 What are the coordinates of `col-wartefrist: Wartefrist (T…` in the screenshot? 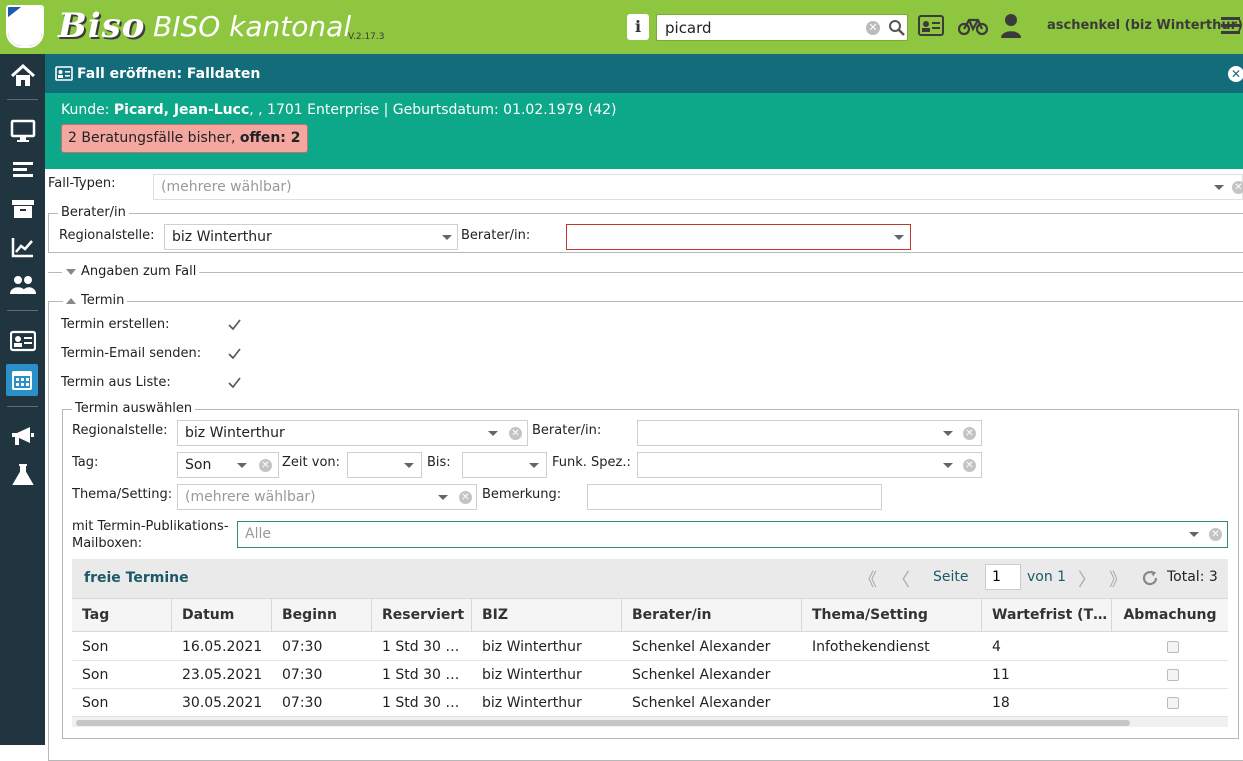 It's located at (1047, 615).